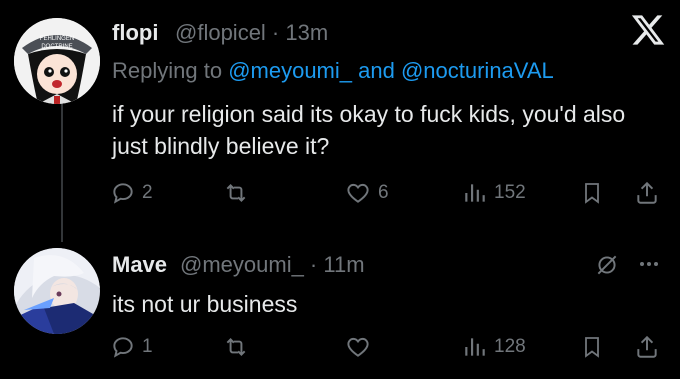 The width and height of the screenshot is (680, 379). I want to click on mention-and: and, so click(376, 70).